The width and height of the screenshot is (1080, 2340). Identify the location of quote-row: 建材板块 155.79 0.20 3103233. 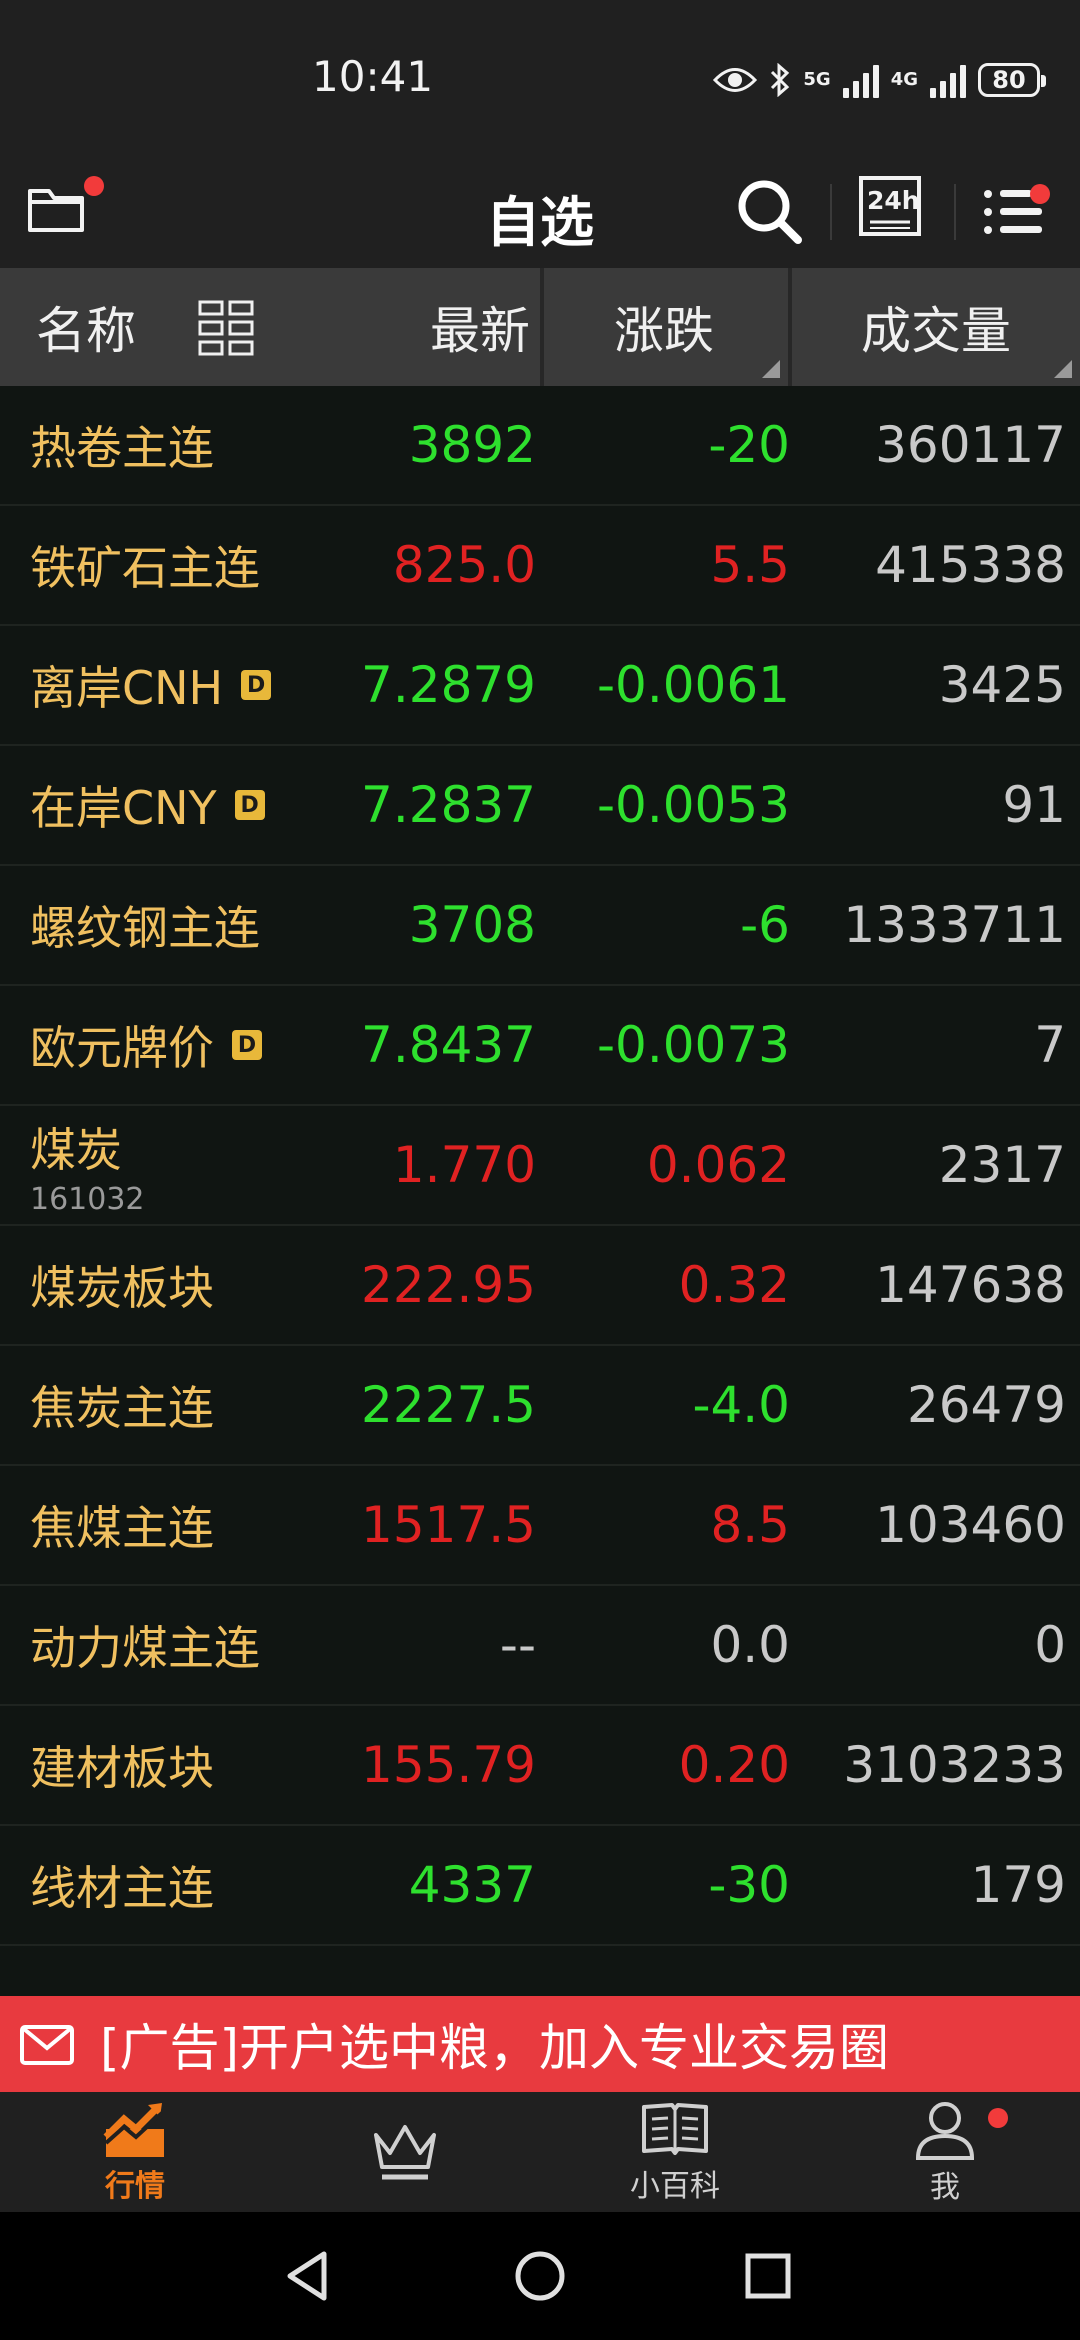
(540, 1766).